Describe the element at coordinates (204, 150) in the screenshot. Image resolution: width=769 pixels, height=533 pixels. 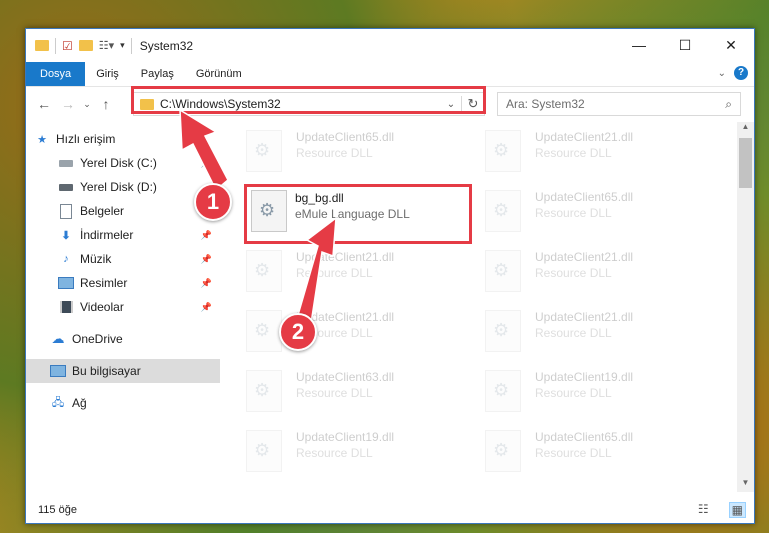
I see `arrow-one` at that location.